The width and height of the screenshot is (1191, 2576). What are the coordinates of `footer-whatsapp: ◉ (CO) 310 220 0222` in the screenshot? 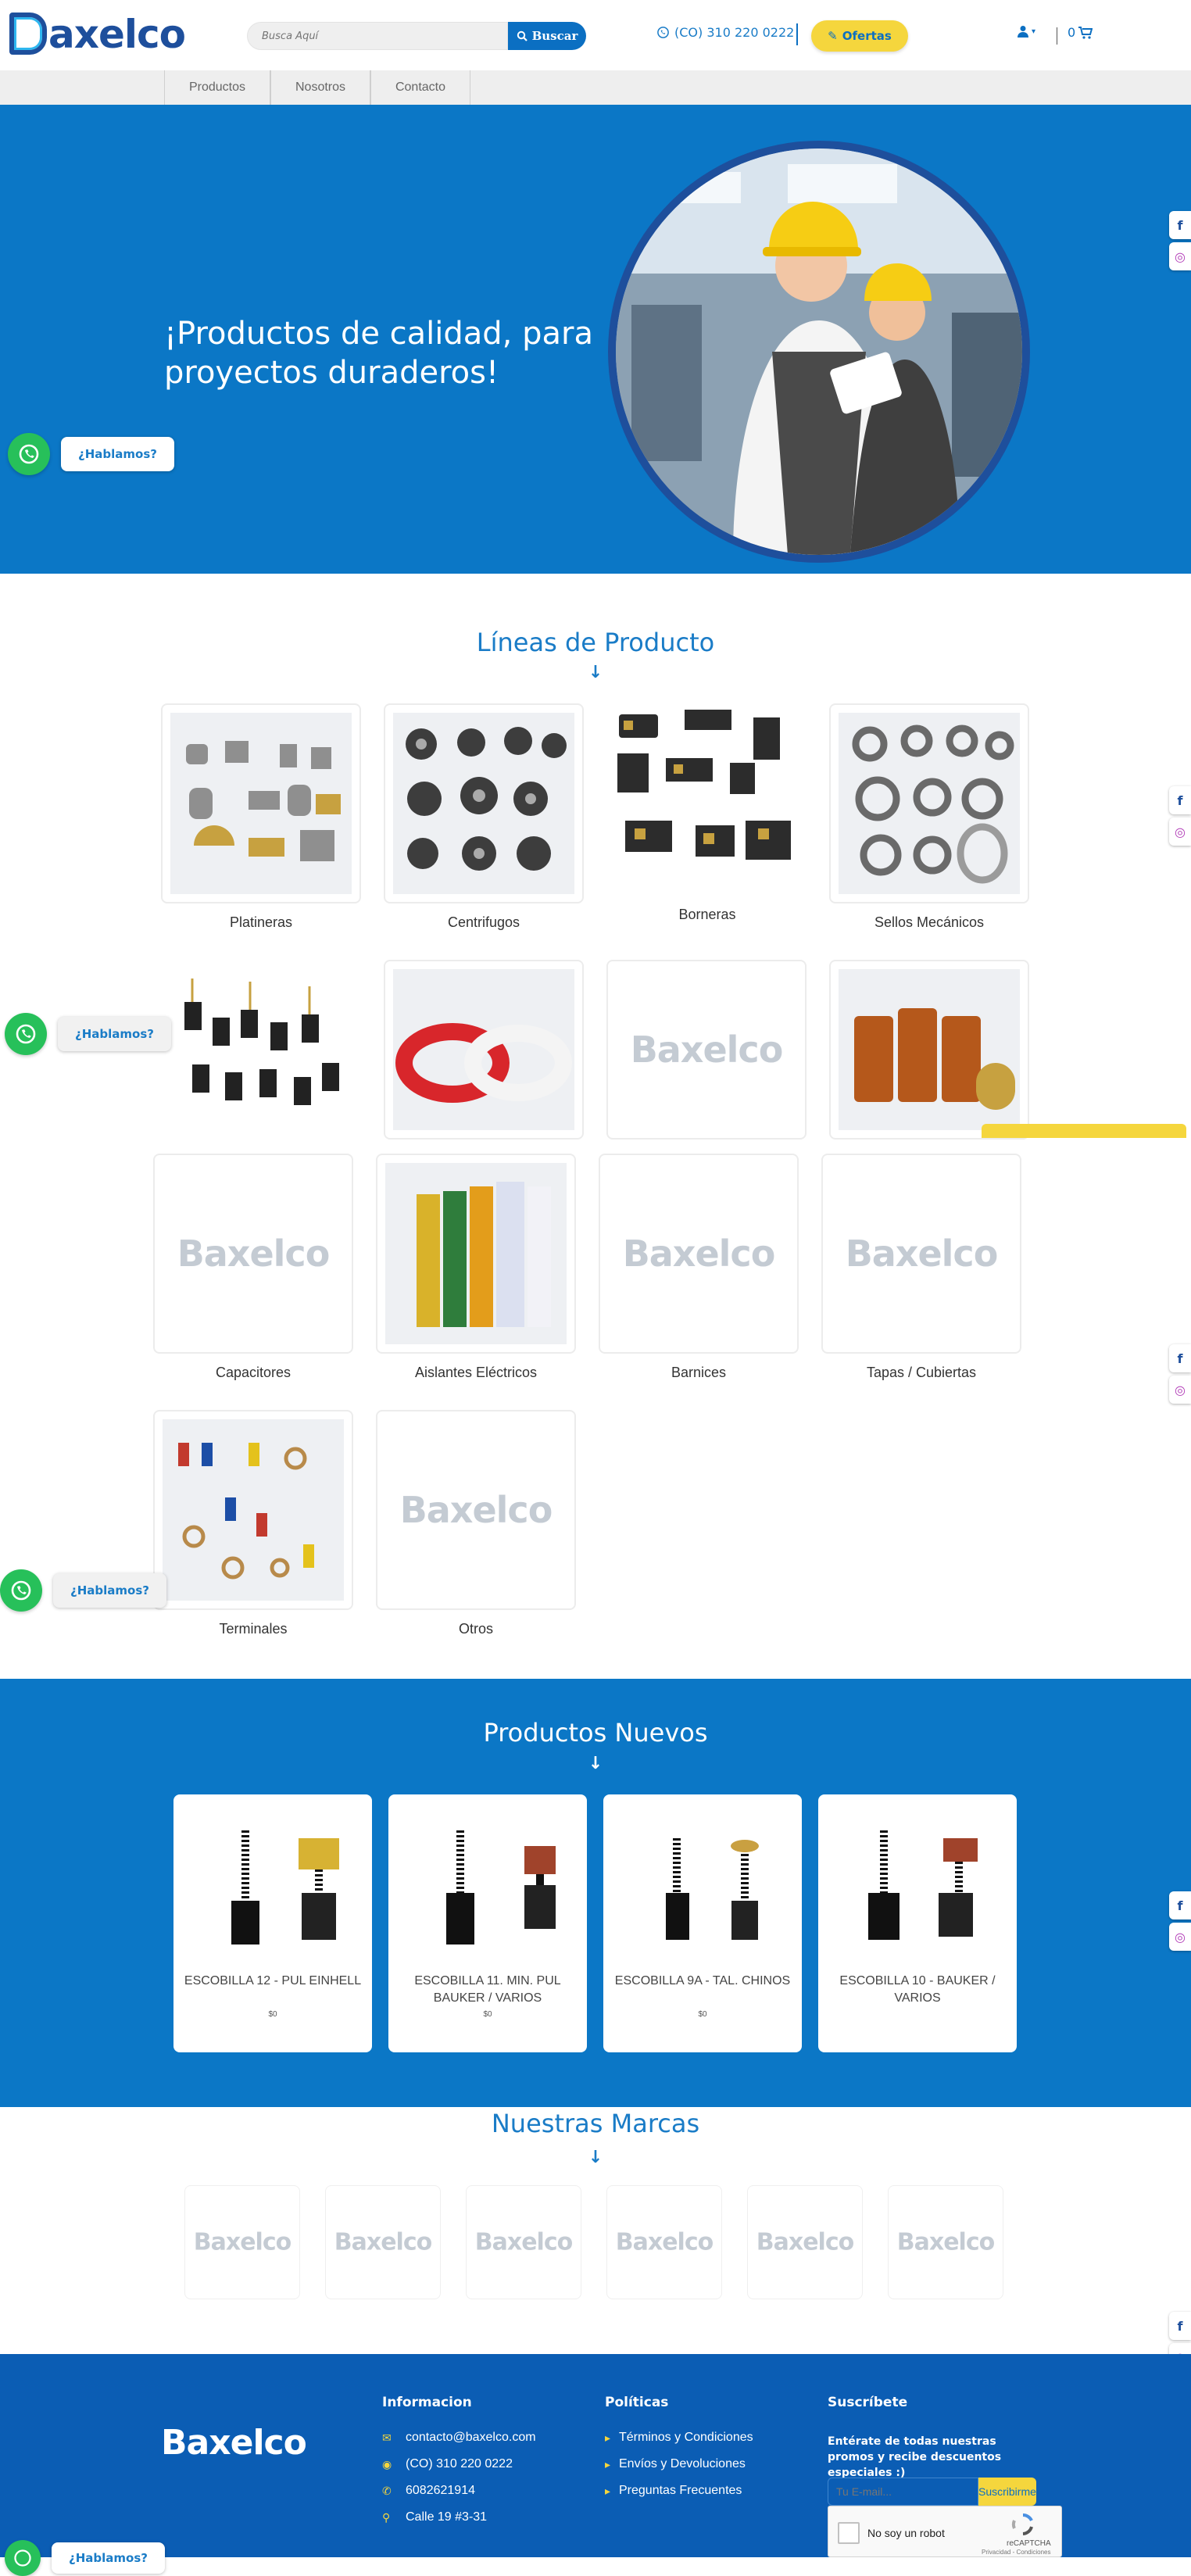 It's located at (448, 2464).